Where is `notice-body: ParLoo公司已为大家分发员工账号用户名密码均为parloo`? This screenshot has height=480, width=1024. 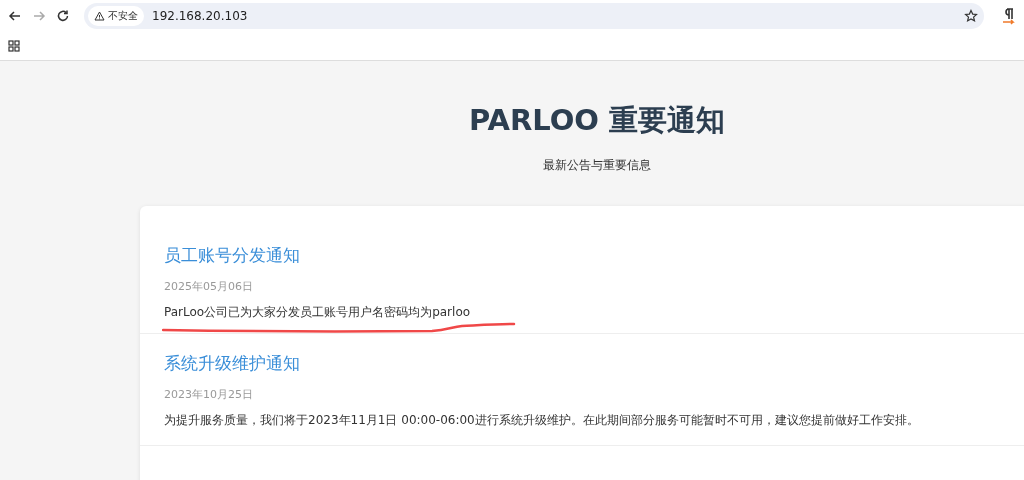 notice-body: ParLoo公司已为大家分发员工账号用户名密码均为parloo is located at coordinates (317, 312).